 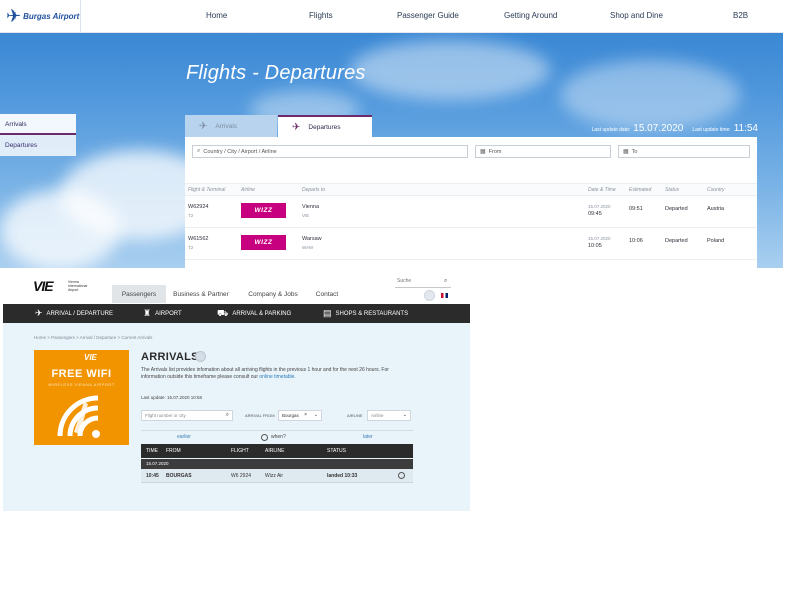 I want to click on shop-icon: ▤, so click(x=327, y=313).